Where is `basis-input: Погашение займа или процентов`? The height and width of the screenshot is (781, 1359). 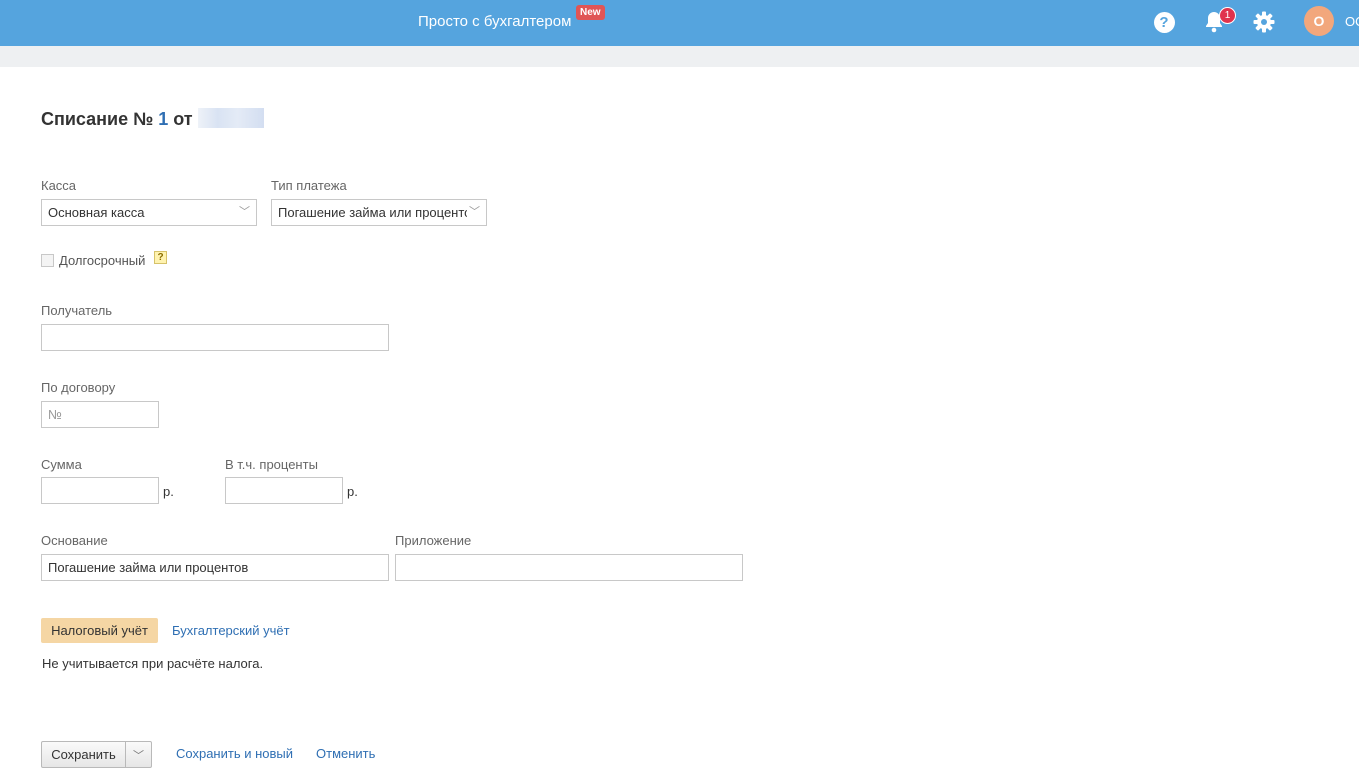 basis-input: Погашение займа или процентов is located at coordinates (215, 567).